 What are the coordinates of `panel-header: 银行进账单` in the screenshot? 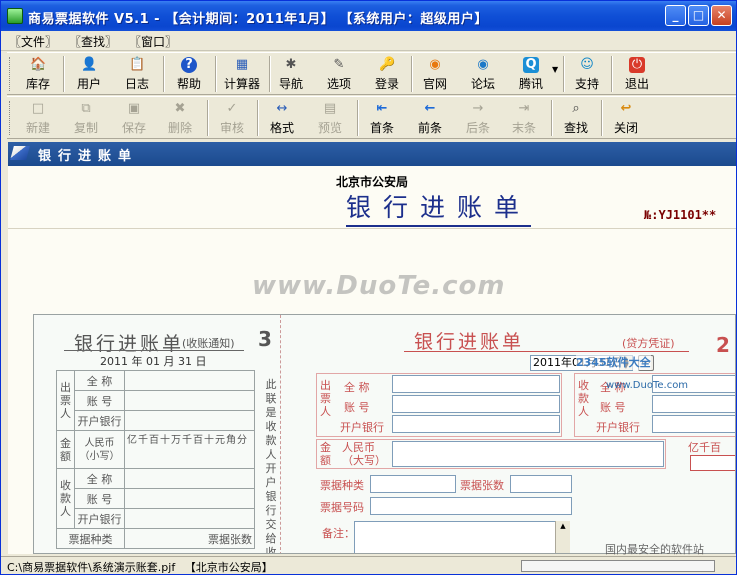 It's located at (372, 154).